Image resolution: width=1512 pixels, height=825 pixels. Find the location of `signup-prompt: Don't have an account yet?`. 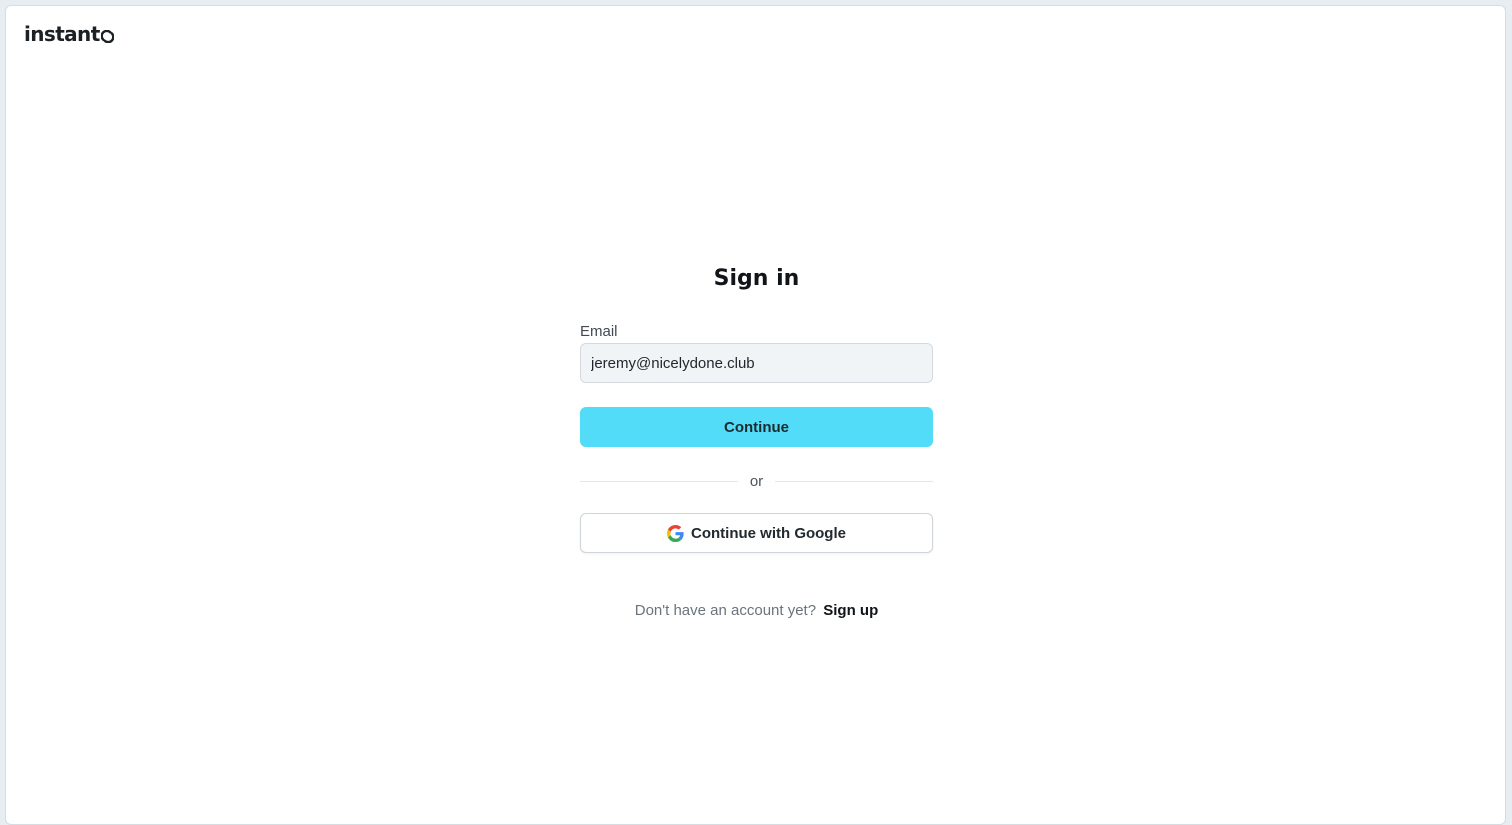

signup-prompt: Don't have an account yet? is located at coordinates (725, 610).